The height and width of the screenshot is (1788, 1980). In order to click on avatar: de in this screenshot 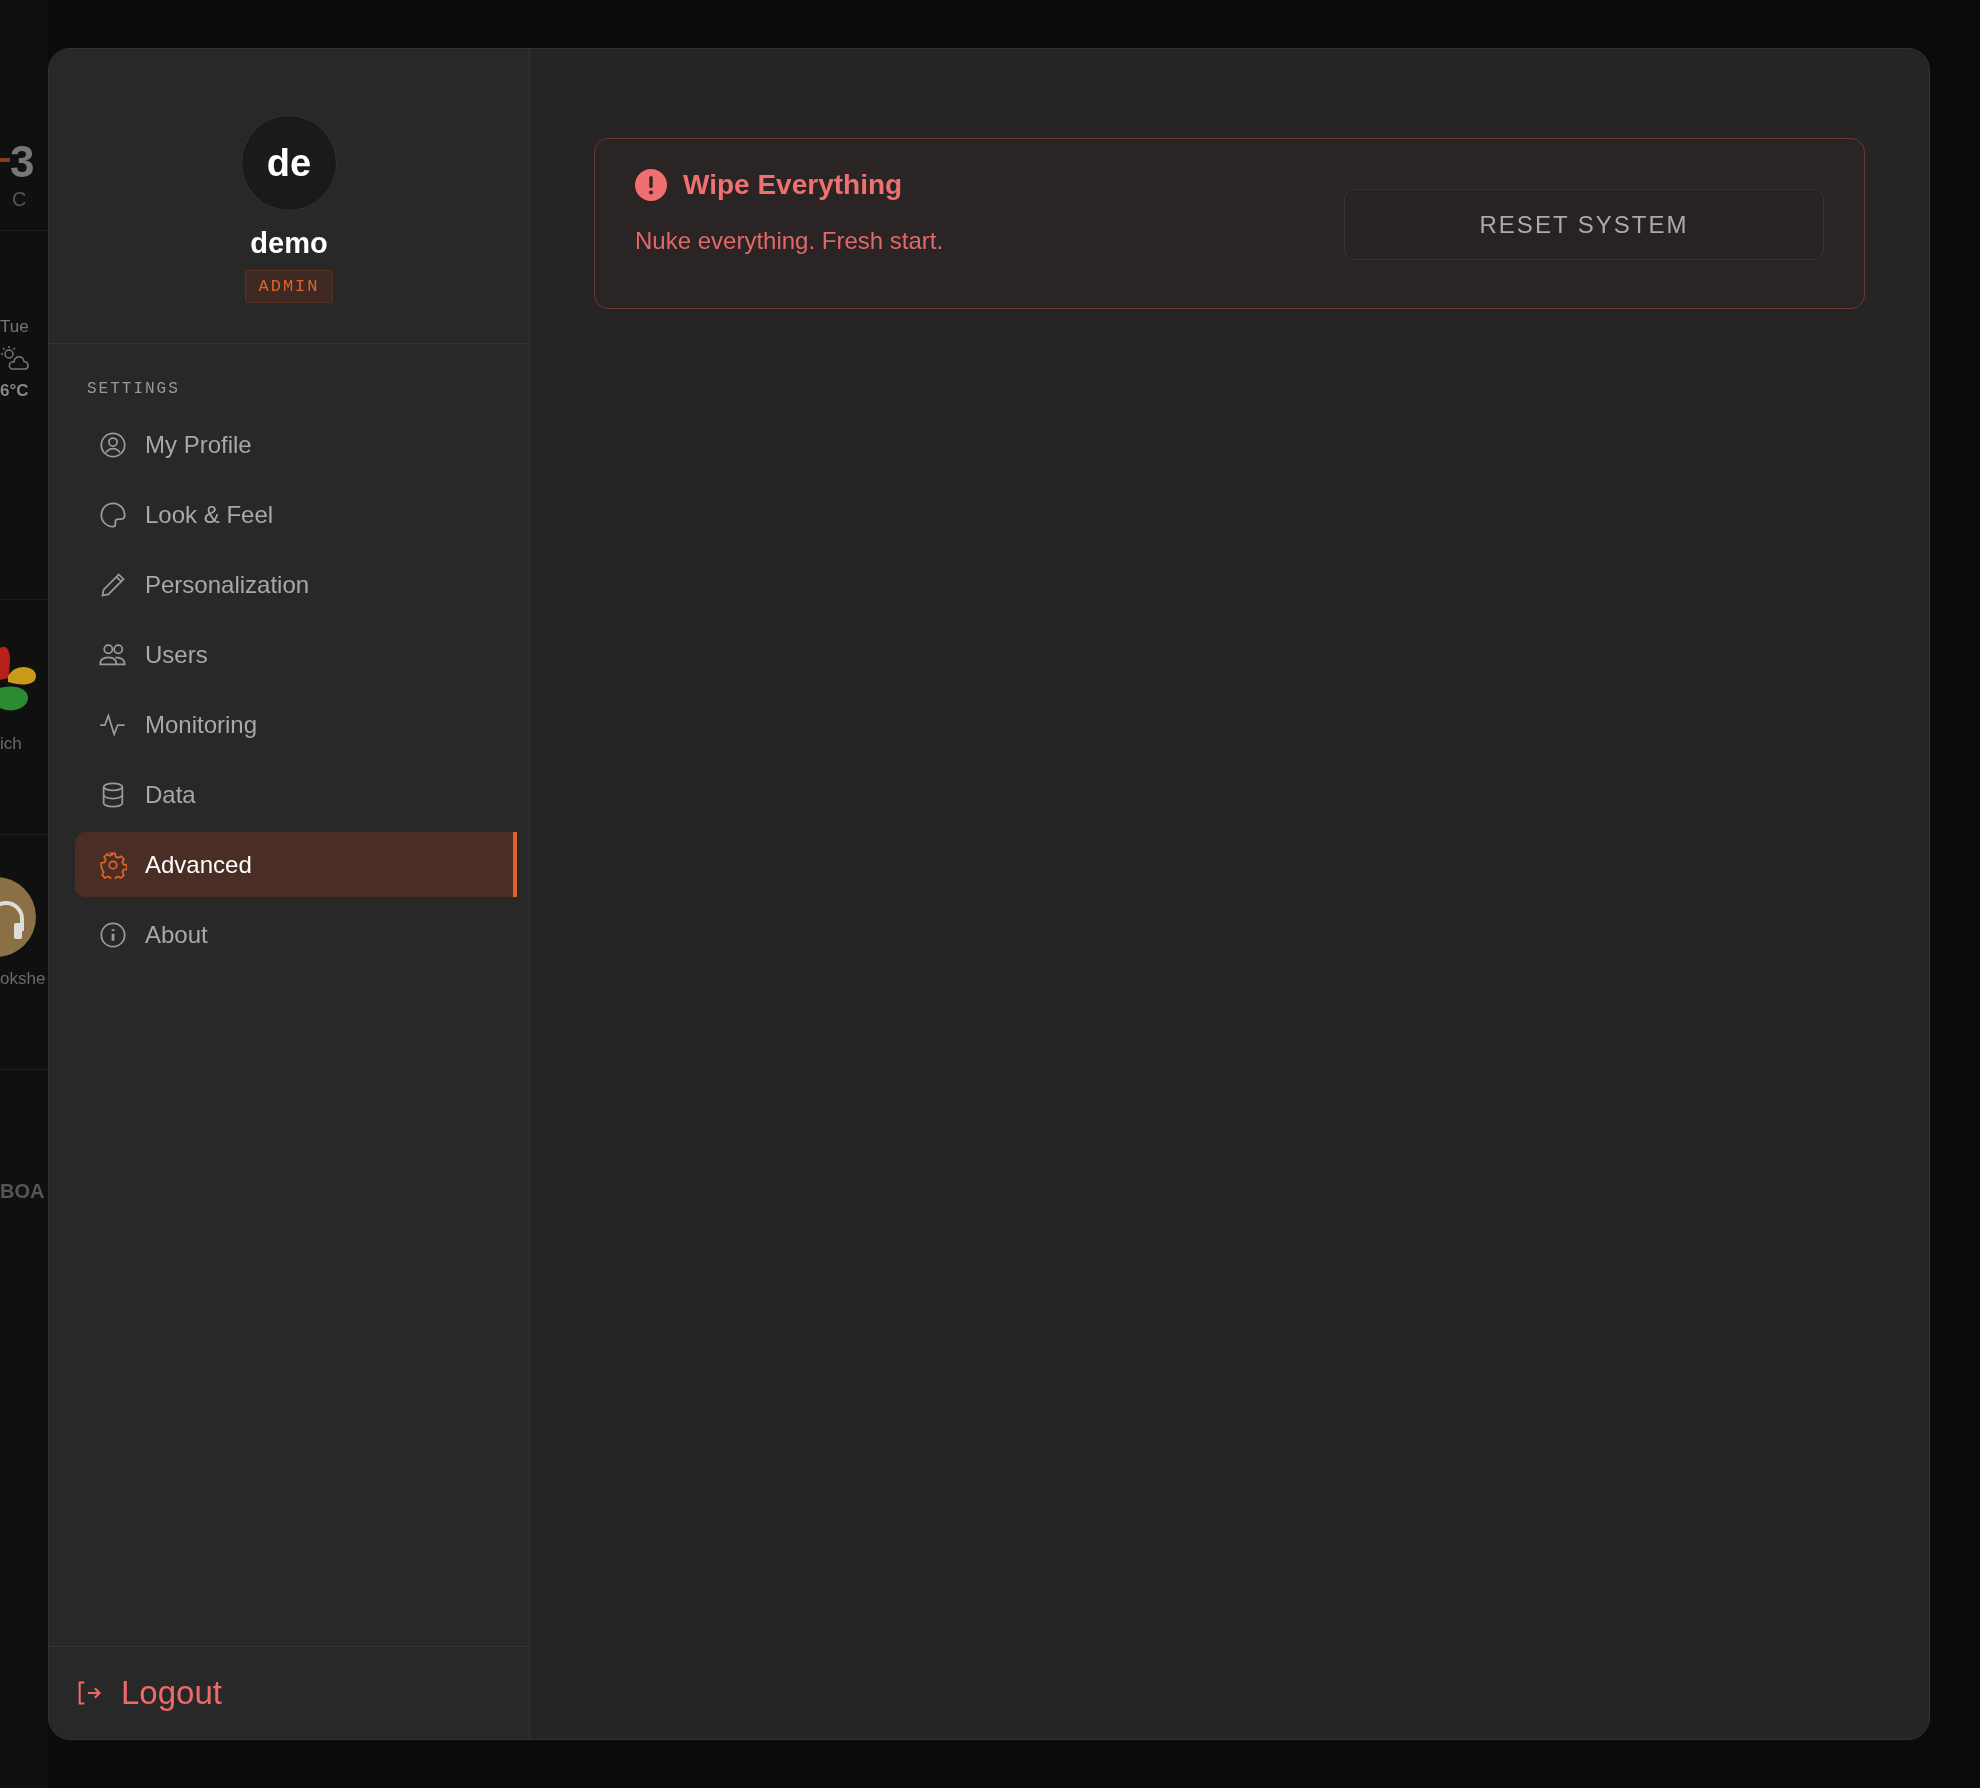, I will do `click(289, 163)`.